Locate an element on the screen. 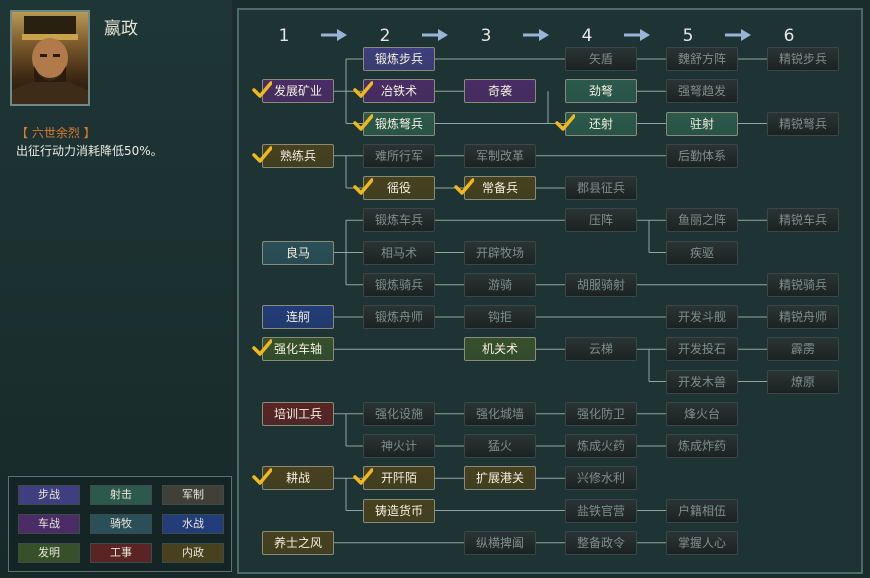  tech-node-r7c3: 游骑 is located at coordinates (500, 284).